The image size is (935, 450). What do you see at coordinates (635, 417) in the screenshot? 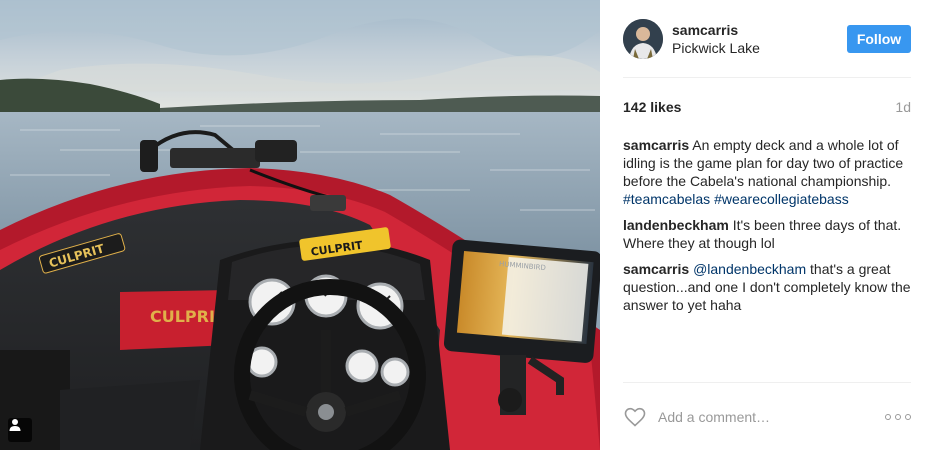
I see `heart-icon` at bounding box center [635, 417].